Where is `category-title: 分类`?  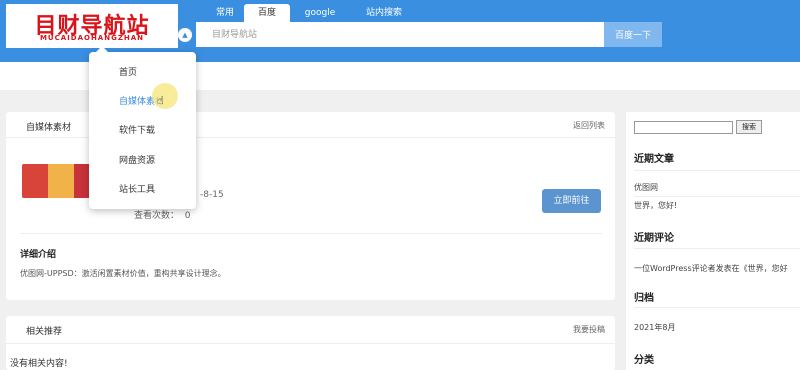 category-title: 分类 is located at coordinates (644, 360).